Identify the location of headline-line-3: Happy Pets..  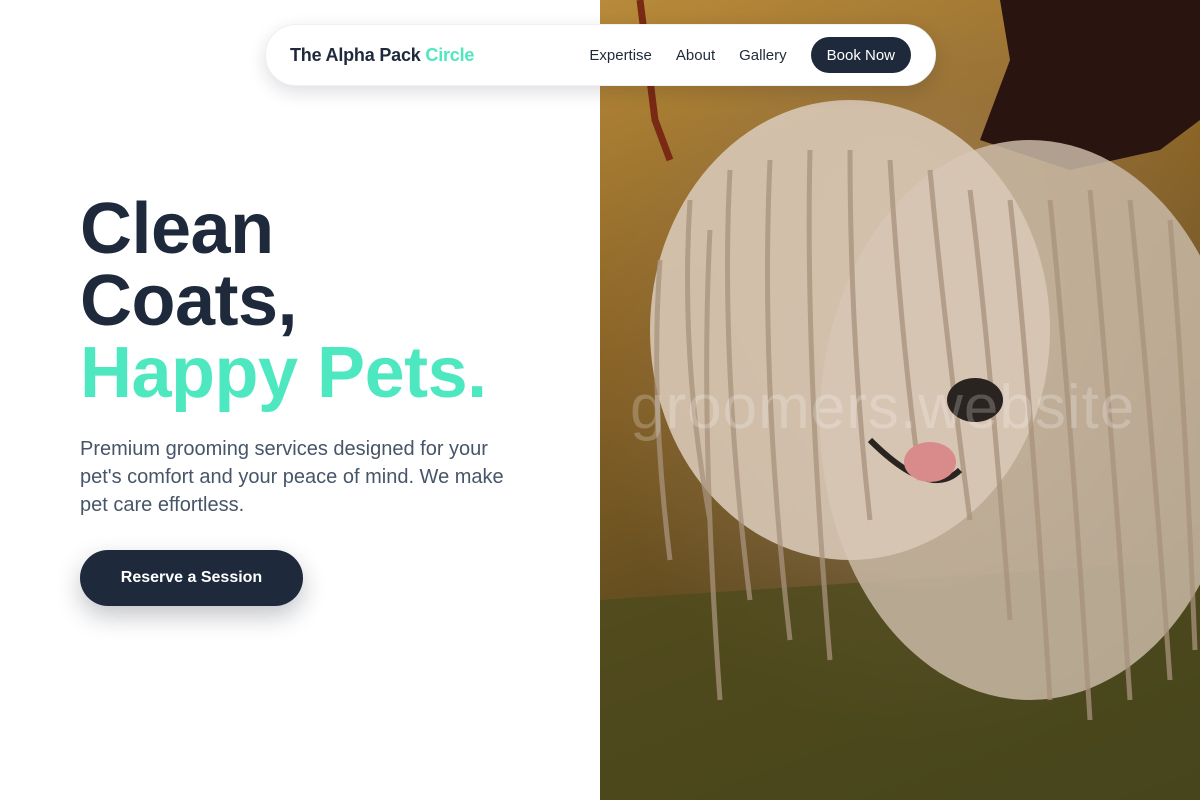
(283, 373).